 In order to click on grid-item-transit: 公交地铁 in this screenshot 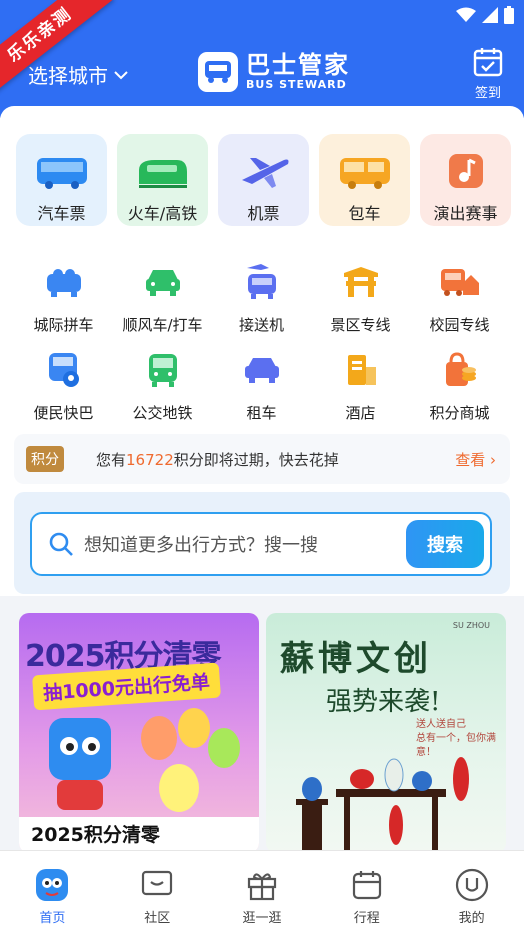, I will do `click(162, 385)`.